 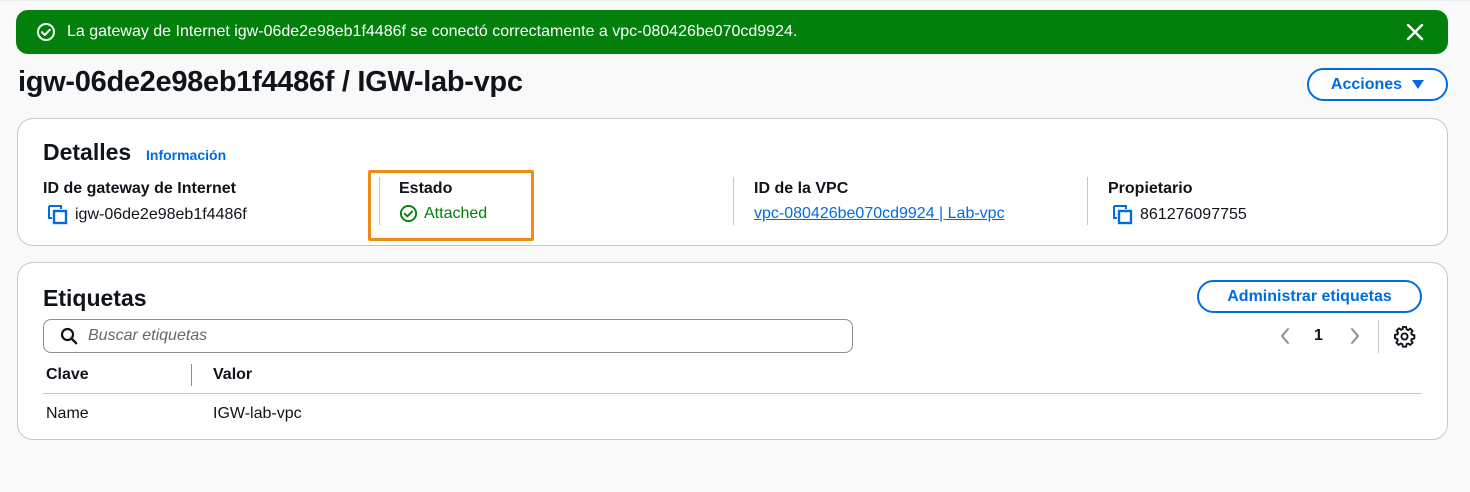 What do you see at coordinates (1318, 336) in the screenshot?
I see `current-page: 1` at bounding box center [1318, 336].